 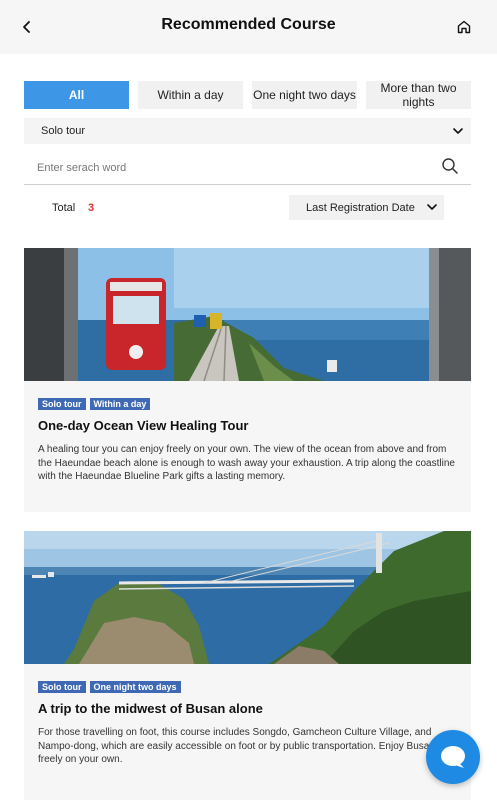 What do you see at coordinates (247, 131) in the screenshot?
I see `tour-type-select: Solo tour` at bounding box center [247, 131].